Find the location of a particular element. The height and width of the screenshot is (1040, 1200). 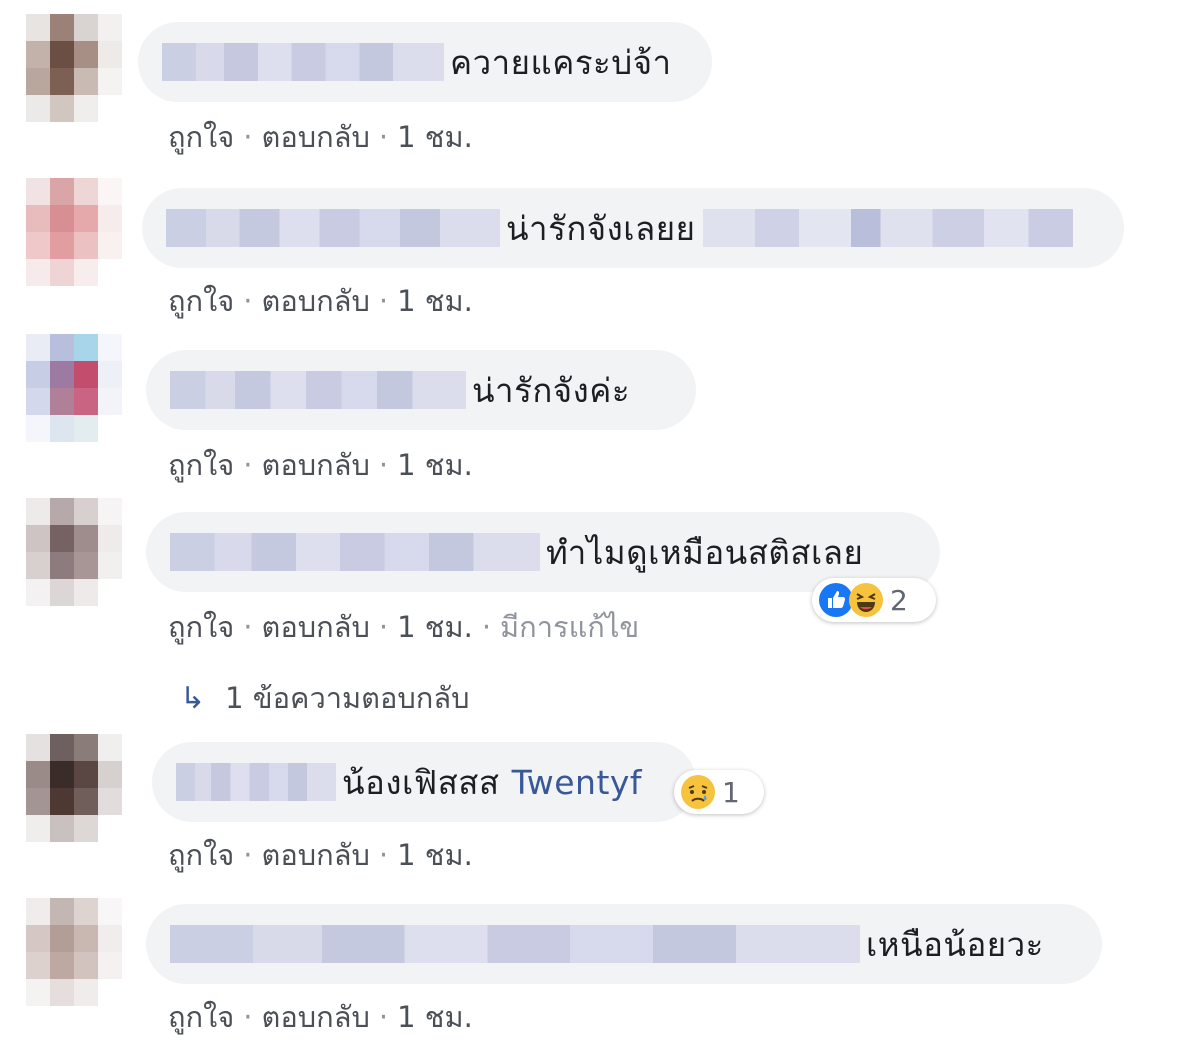

mention-link: Twentyf is located at coordinates (577, 782).